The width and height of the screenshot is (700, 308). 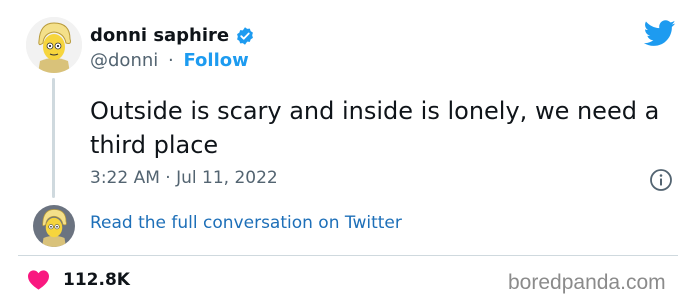 I want to click on author-avatar, so click(x=54, y=45).